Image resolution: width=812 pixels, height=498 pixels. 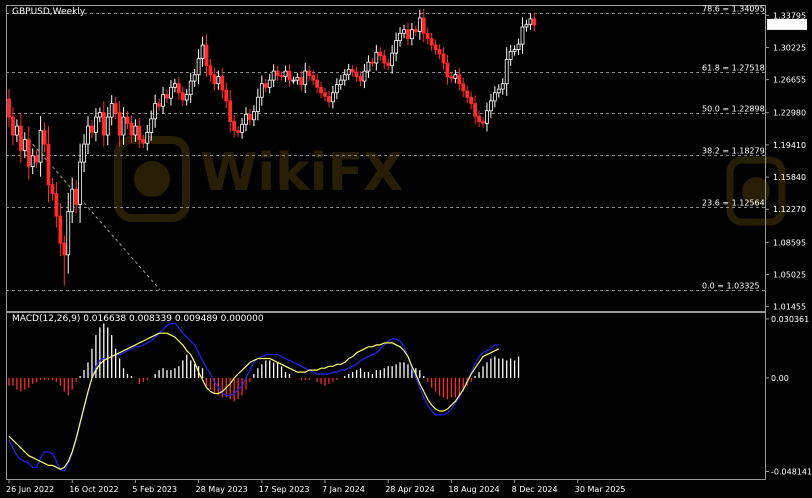 What do you see at coordinates (789, 113) in the screenshot?
I see `price-axis-tick-label: 1.22980` at bounding box center [789, 113].